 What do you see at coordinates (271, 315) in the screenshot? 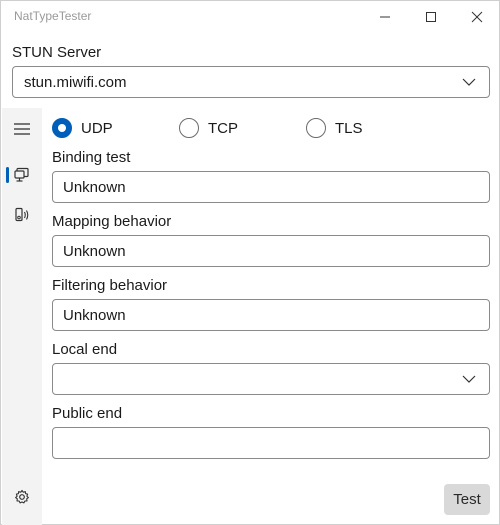
I see `filtering-behavior-field: Unknown` at bounding box center [271, 315].